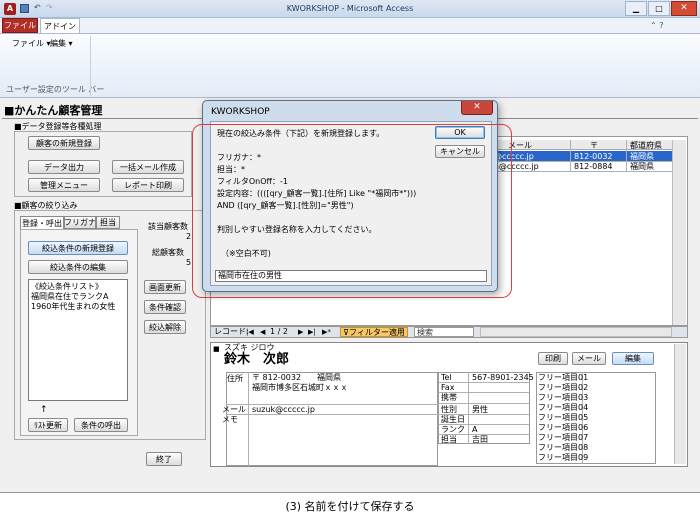 The width and height of the screenshot is (700, 520). I want to click on edit-button: 編集, so click(633, 358).